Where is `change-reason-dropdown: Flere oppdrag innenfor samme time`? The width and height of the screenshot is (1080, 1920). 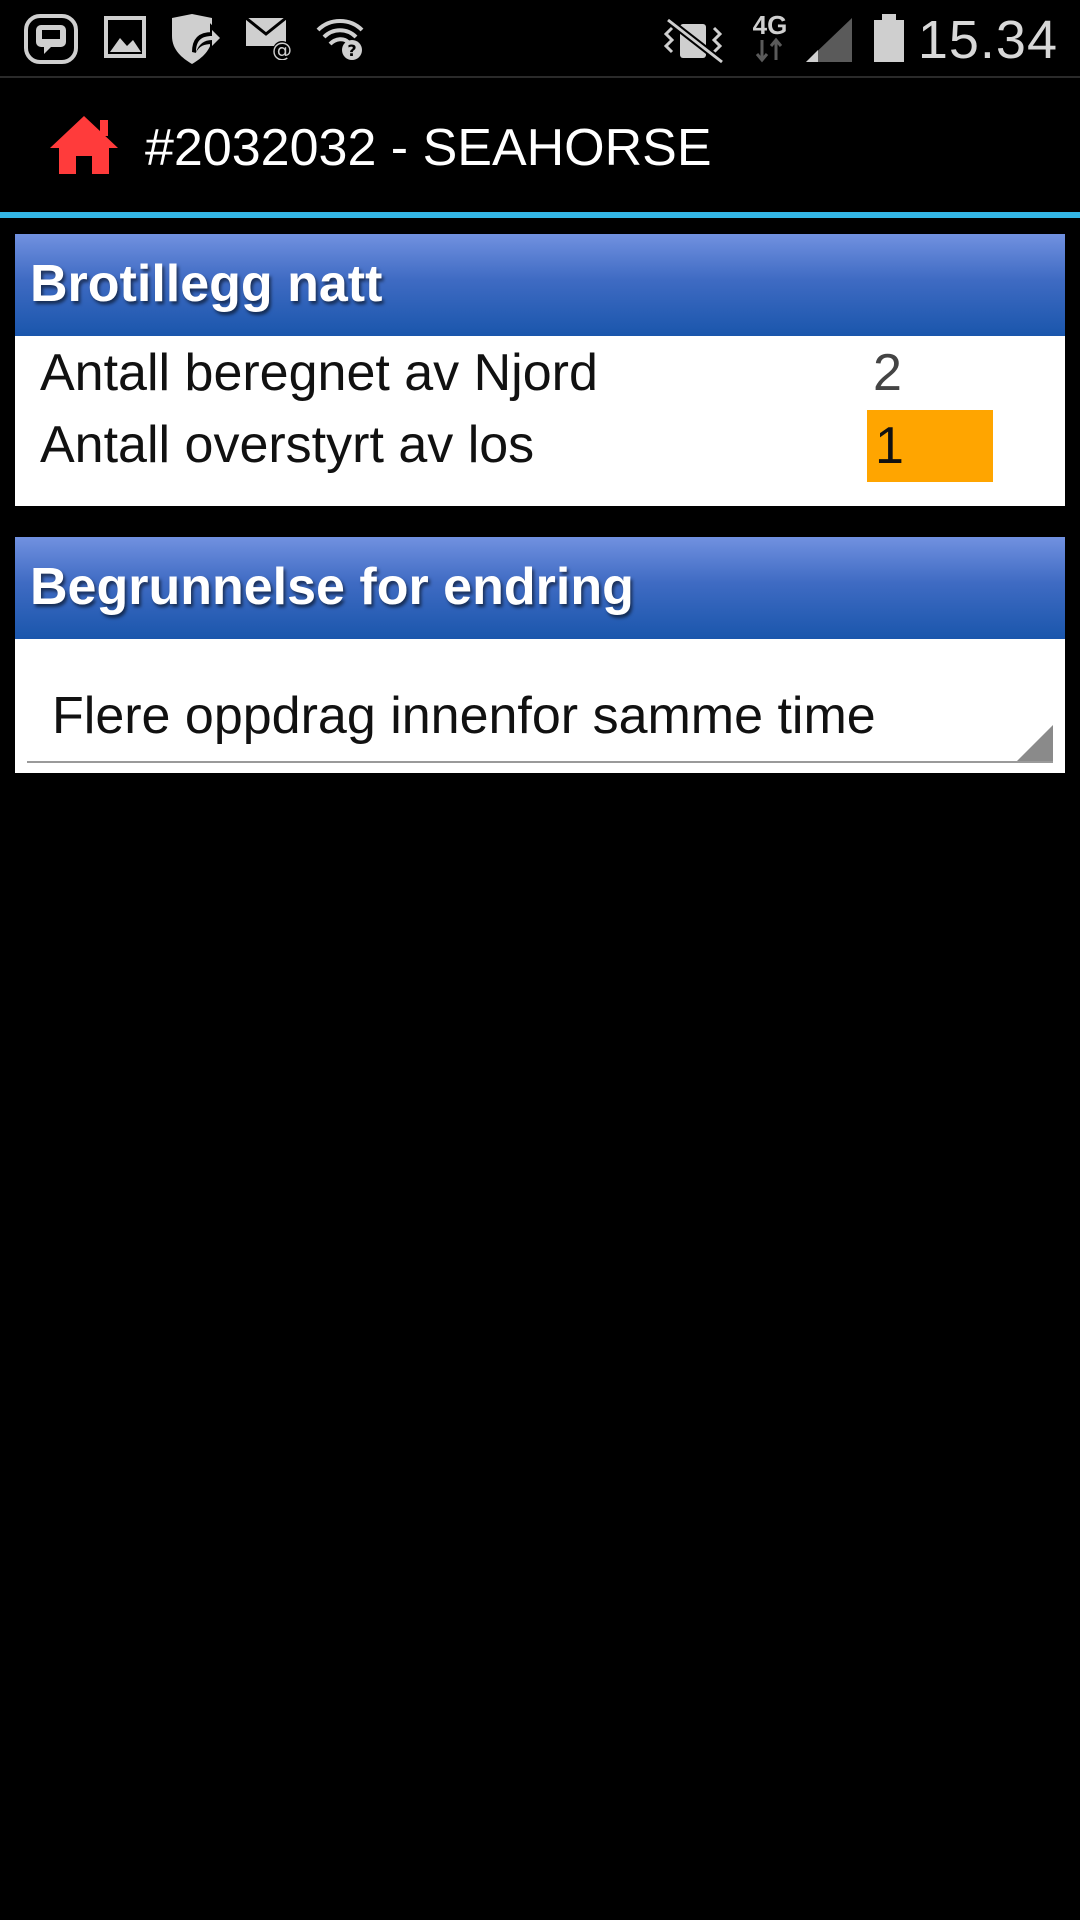 change-reason-dropdown: Flere oppdrag innenfor samme time is located at coordinates (540, 710).